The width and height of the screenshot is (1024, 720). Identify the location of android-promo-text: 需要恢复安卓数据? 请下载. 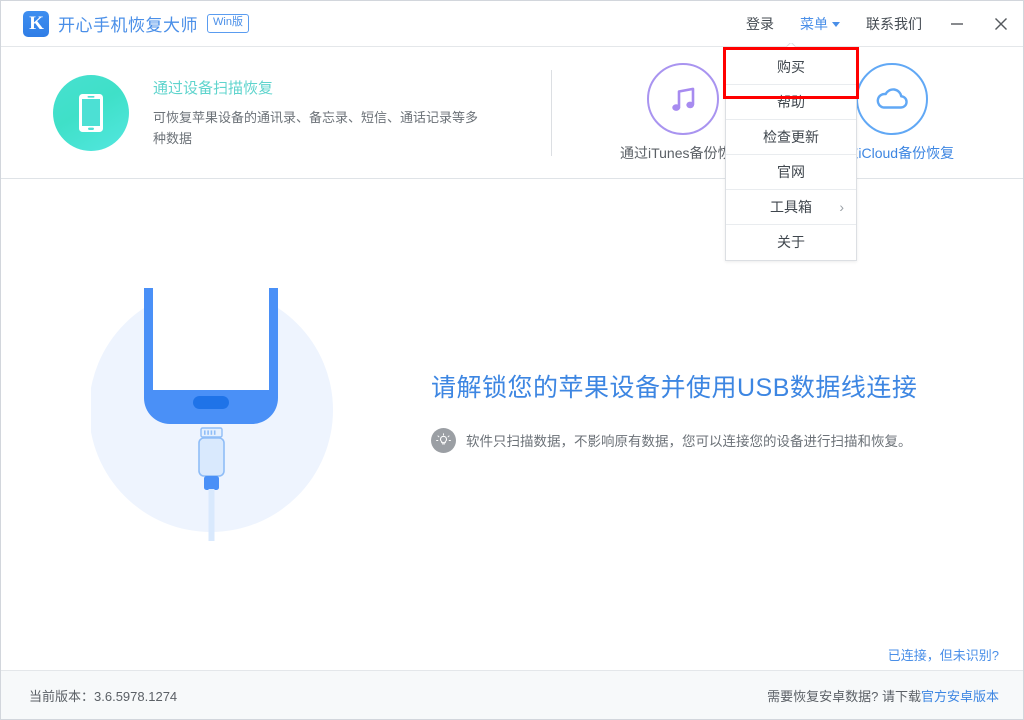
(844, 696).